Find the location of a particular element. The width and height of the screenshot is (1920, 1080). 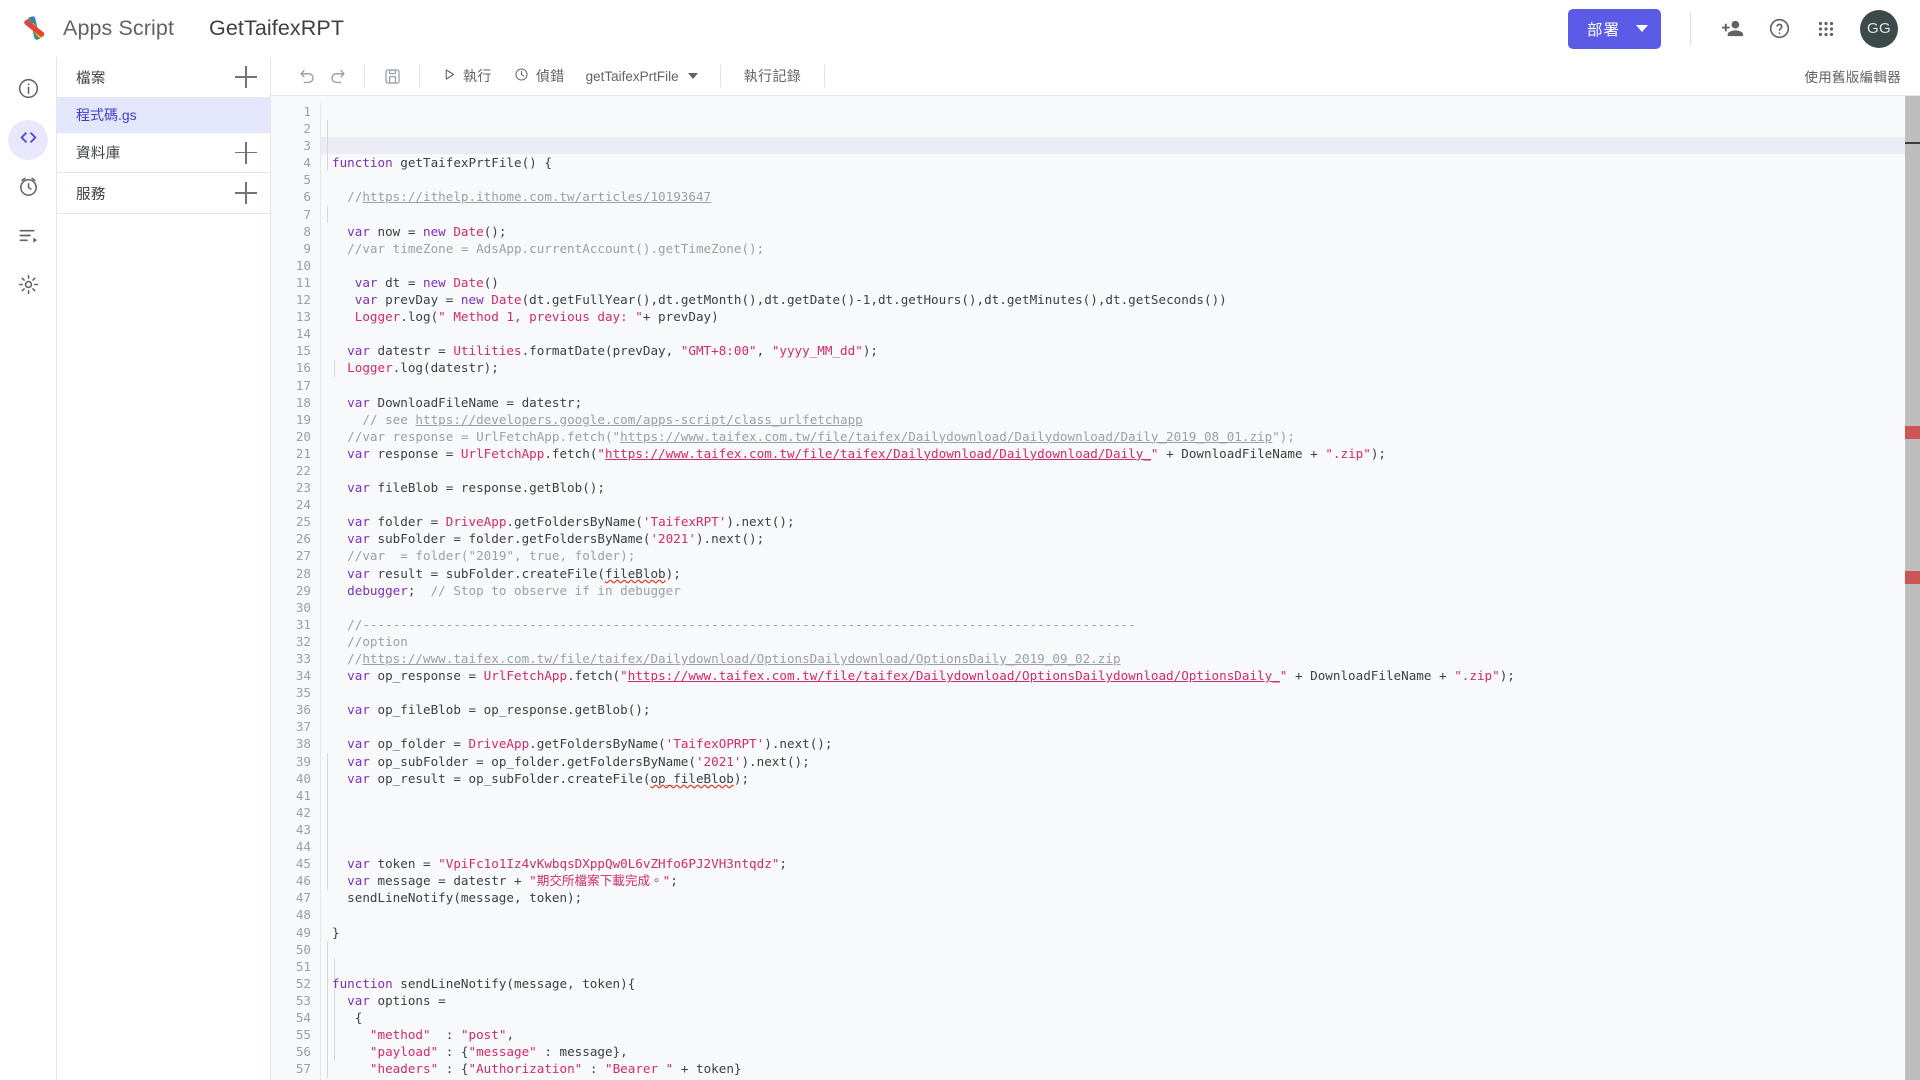

executions-log-button: 執行記錄 is located at coordinates (773, 76).